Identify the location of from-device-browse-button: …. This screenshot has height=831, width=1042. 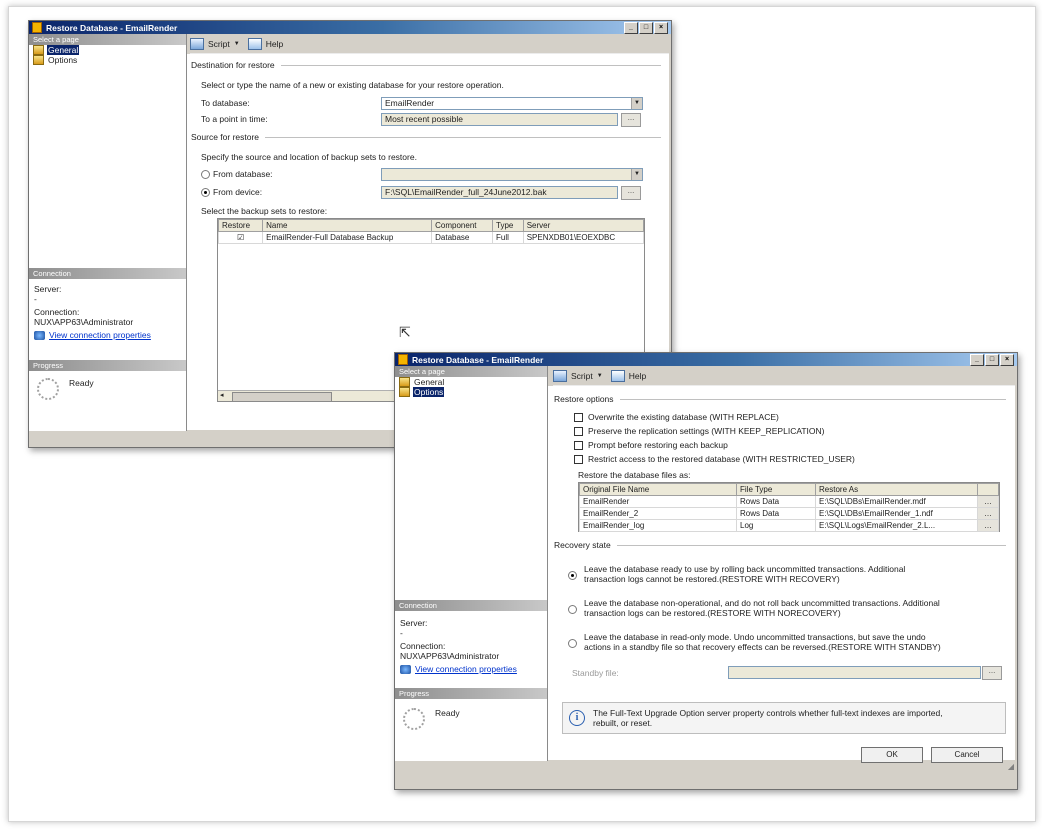
(631, 193).